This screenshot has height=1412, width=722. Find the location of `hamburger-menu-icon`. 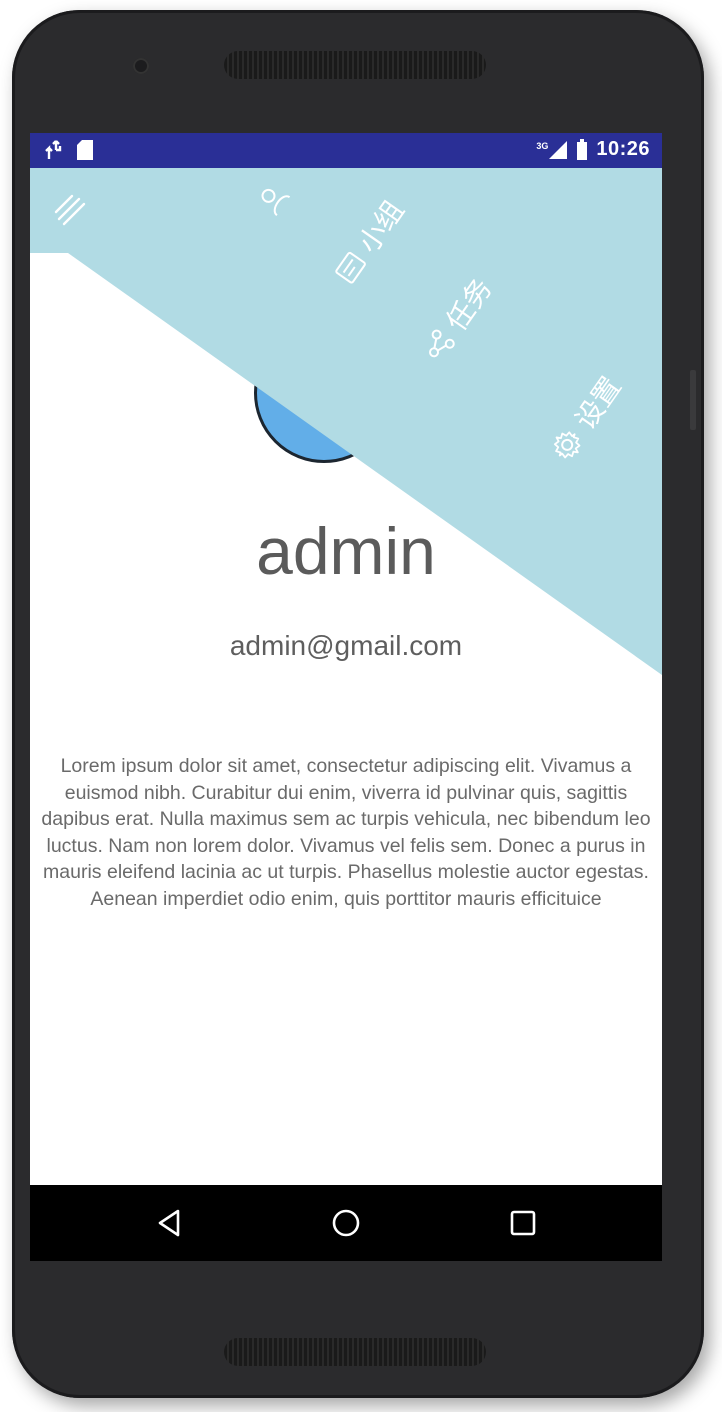

hamburger-menu-icon is located at coordinates (70, 210).